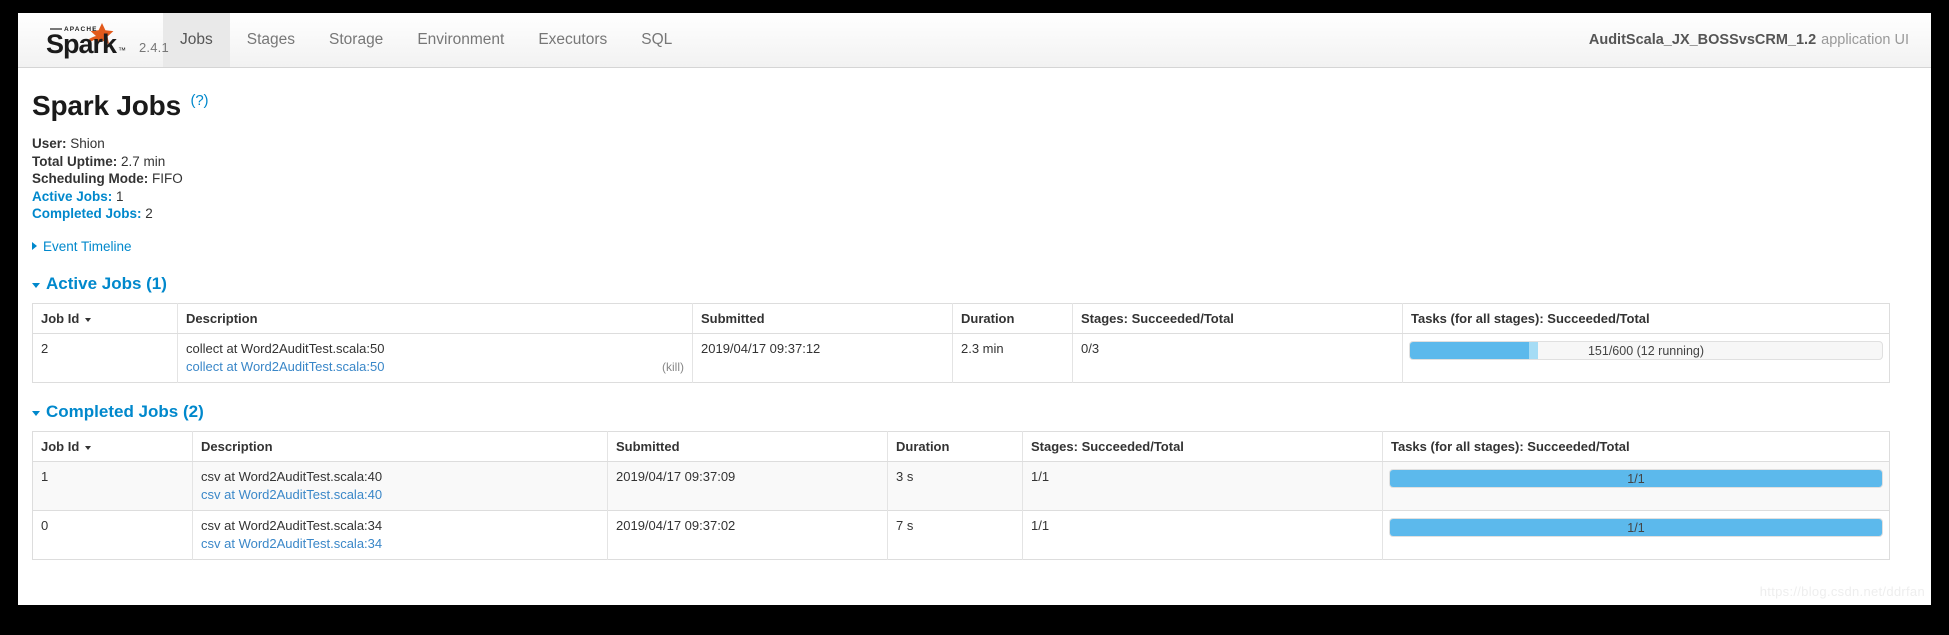 This screenshot has height=635, width=1949. Describe the element at coordinates (285, 348) in the screenshot. I see `description-text: collect at Word2AuditTest.scala:50` at that location.